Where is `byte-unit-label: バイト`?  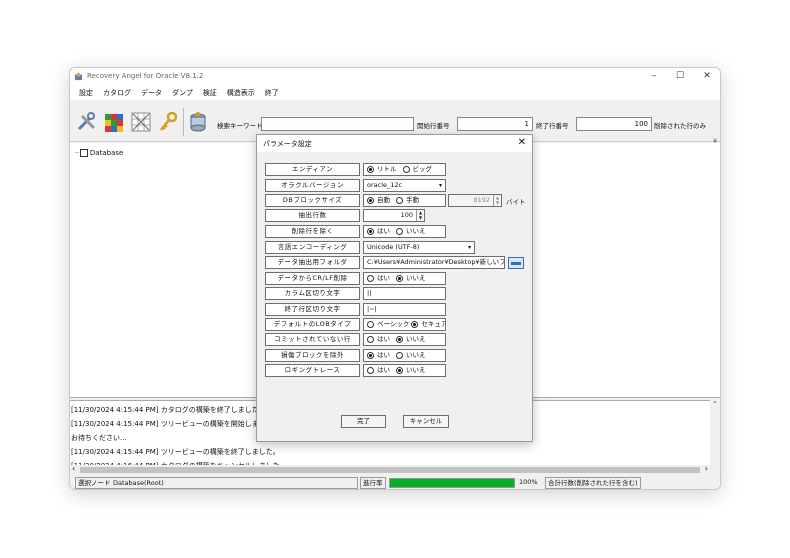 byte-unit-label: バイト is located at coordinates (516, 202).